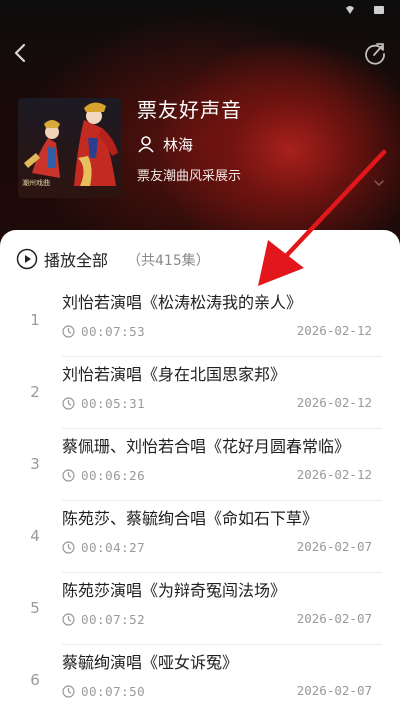 This screenshot has height=710, width=400. I want to click on track-index: 3, so click(35, 464).